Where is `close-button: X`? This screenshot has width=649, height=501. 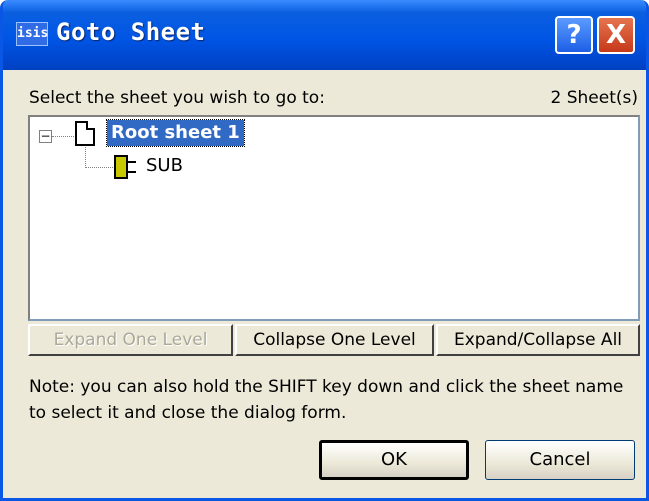 close-button: X is located at coordinates (616, 35).